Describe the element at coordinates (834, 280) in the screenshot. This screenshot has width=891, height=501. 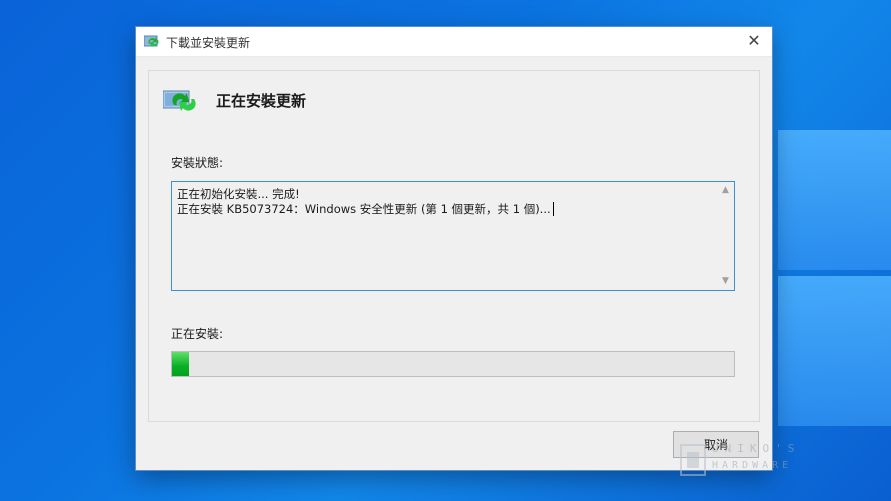
I see `windows-logo-icon` at that location.